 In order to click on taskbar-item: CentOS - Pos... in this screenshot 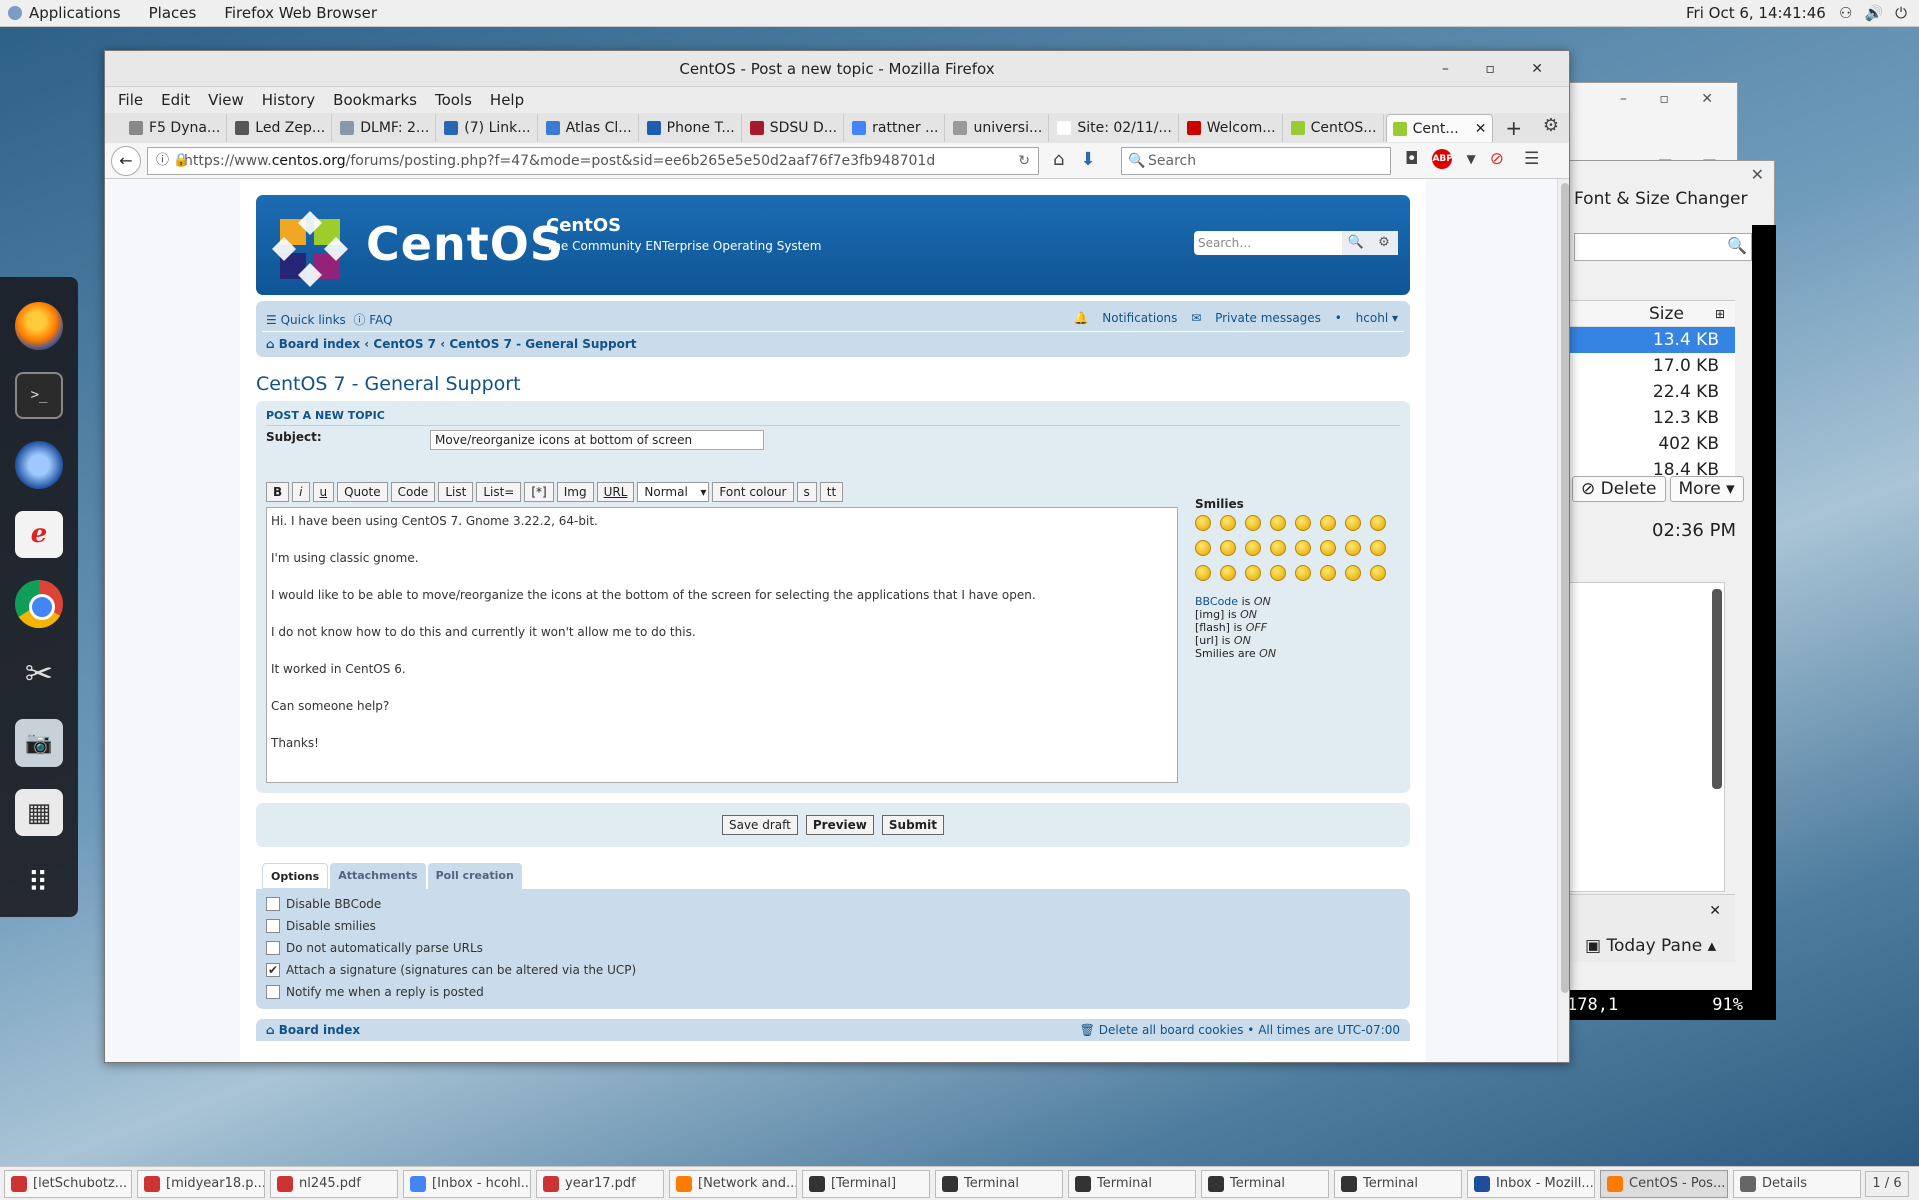, I will do `click(1664, 1183)`.